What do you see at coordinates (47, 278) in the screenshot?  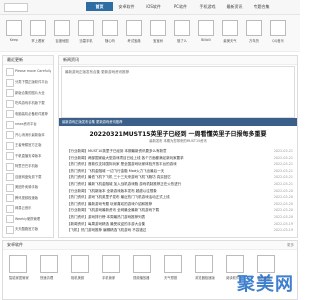 I see `software-label: 快速清理` at bounding box center [47, 278].